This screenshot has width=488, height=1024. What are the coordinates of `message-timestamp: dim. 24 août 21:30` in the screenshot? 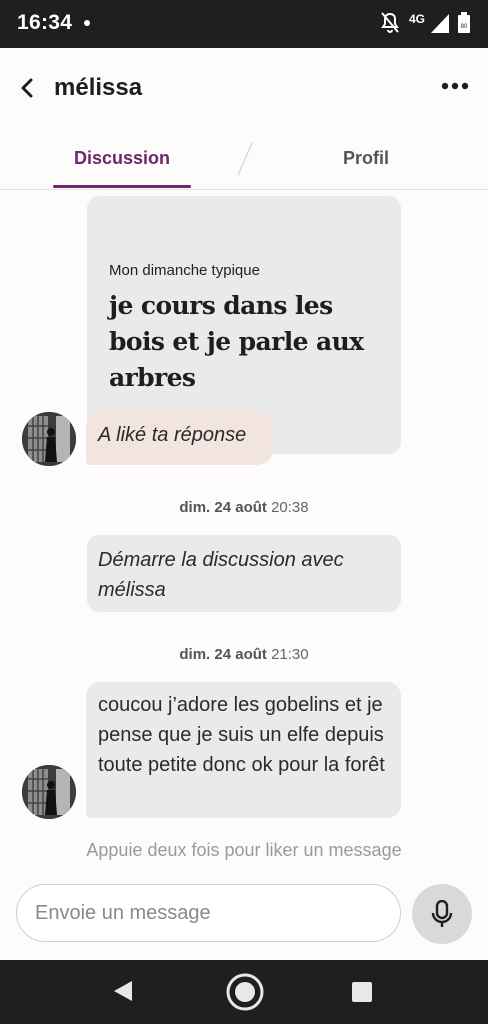 It's located at (244, 654).